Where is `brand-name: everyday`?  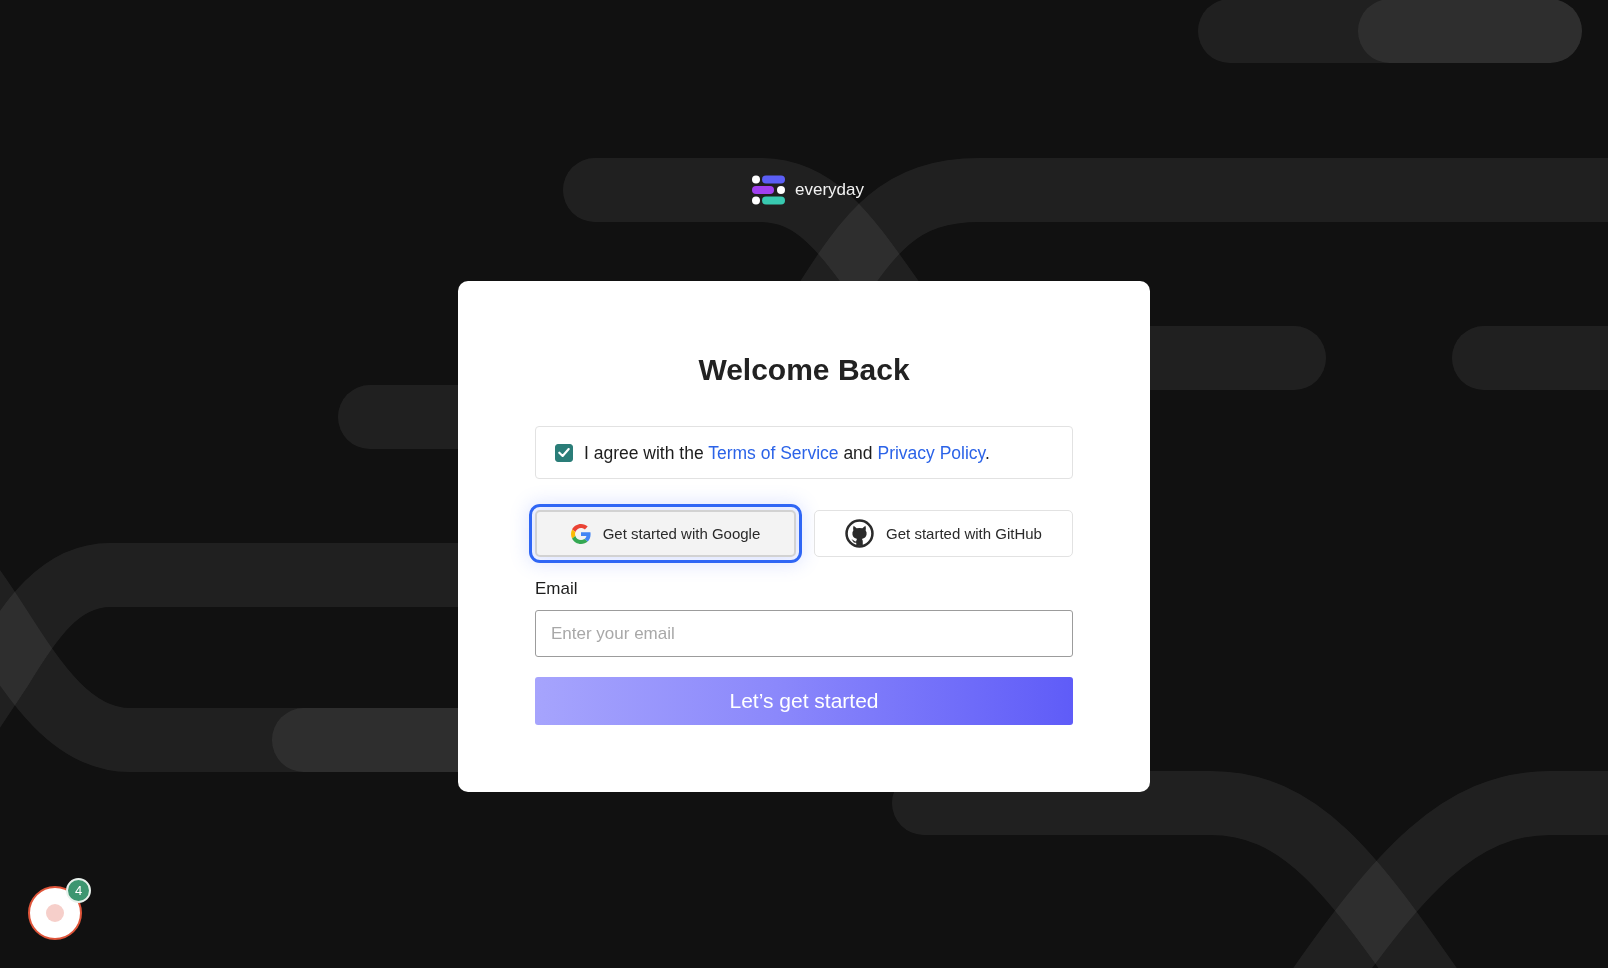
brand-name: everyday is located at coordinates (829, 190).